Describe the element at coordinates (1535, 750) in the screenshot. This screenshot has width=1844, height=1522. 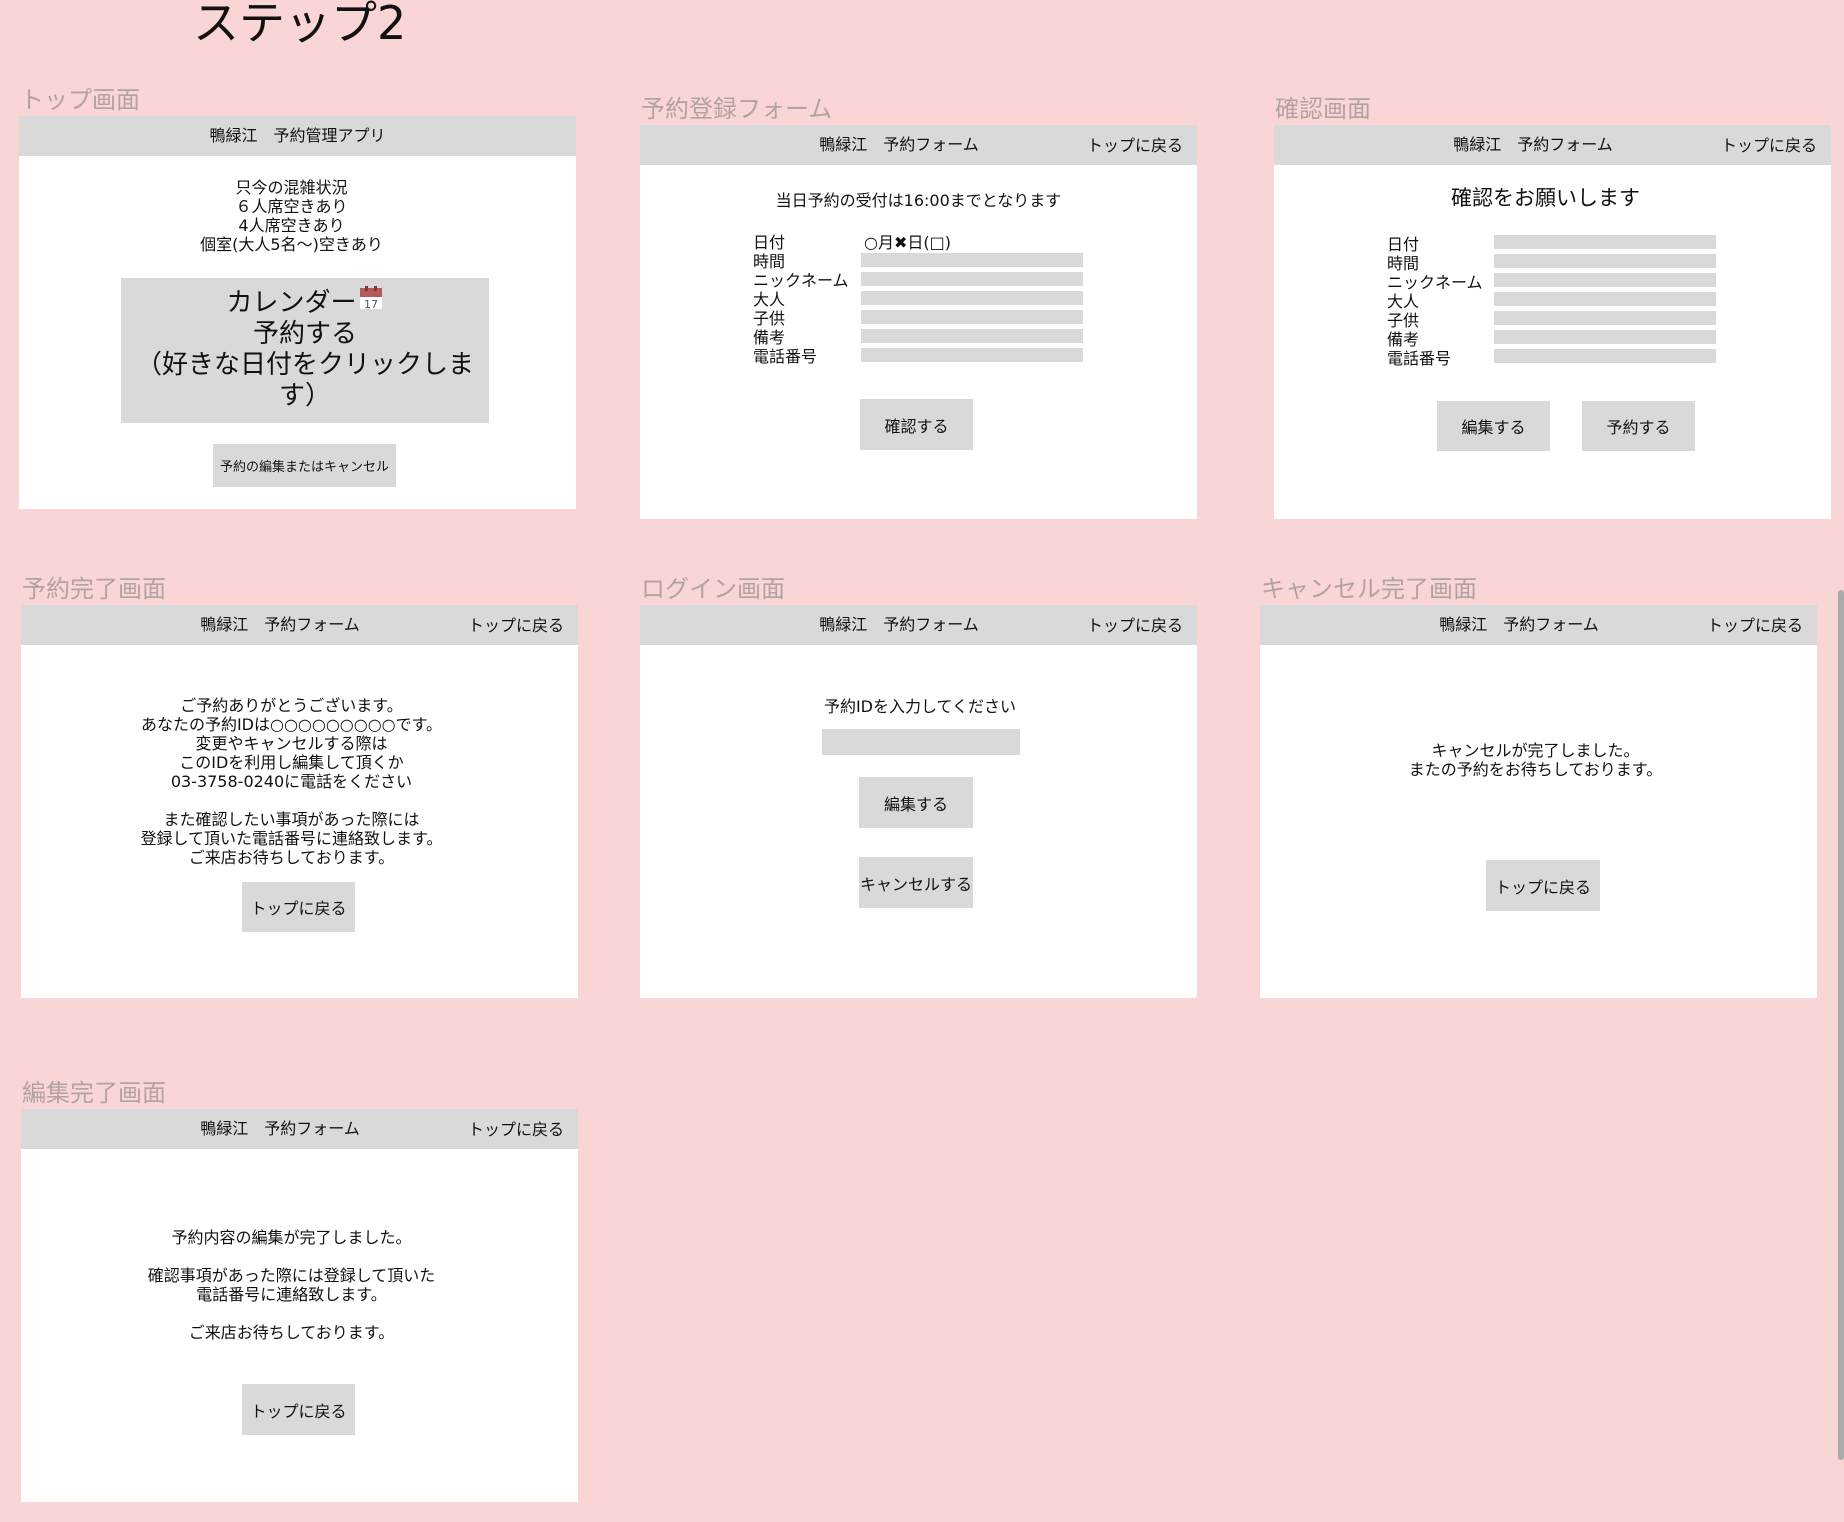
I see `message-line: キャンセルが完了しました。` at that location.